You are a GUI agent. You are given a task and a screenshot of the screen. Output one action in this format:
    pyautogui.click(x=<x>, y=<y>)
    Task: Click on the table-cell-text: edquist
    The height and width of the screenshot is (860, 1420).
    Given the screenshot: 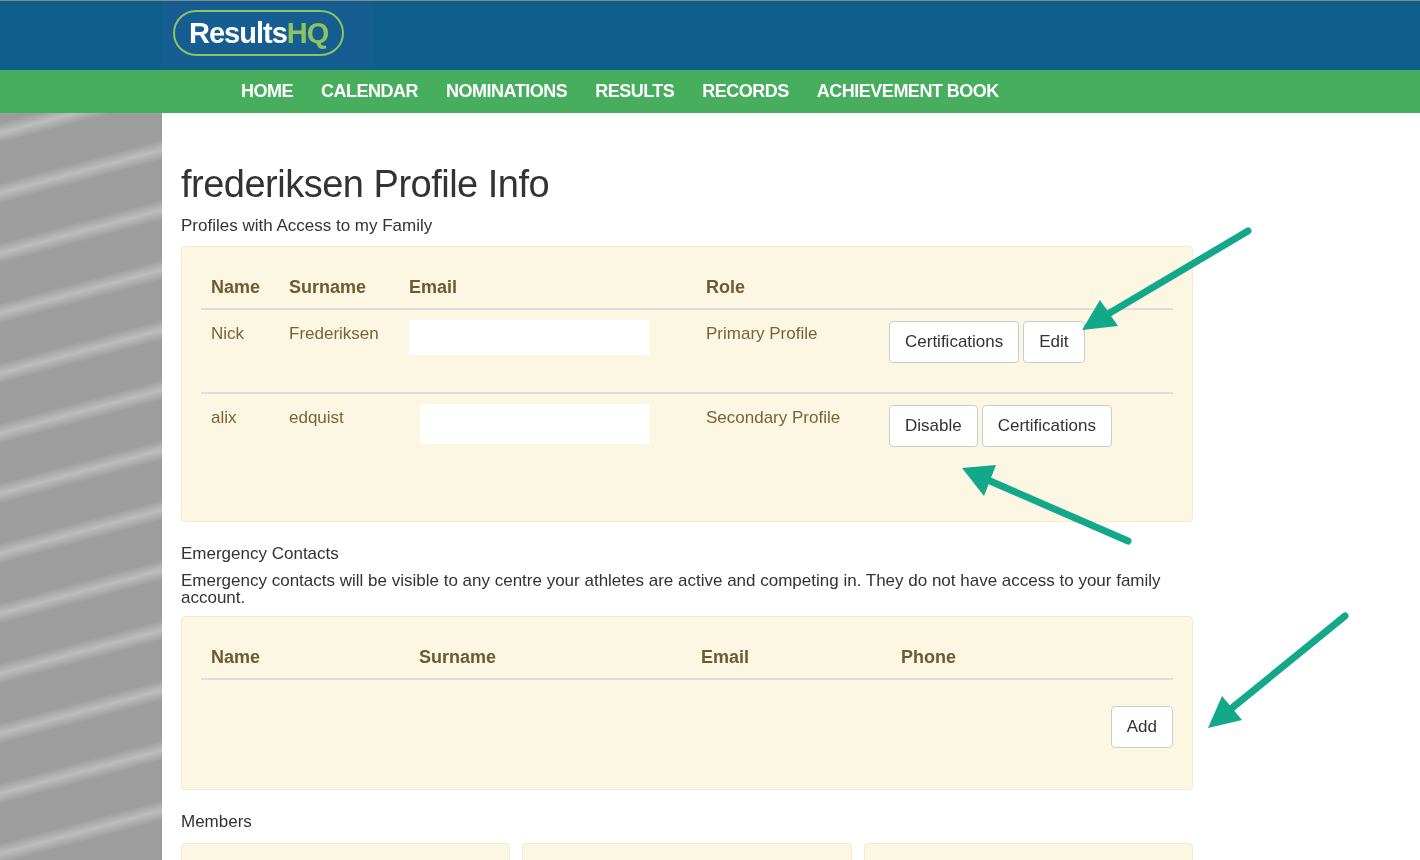 What is the action you would take?
    pyautogui.click(x=317, y=417)
    